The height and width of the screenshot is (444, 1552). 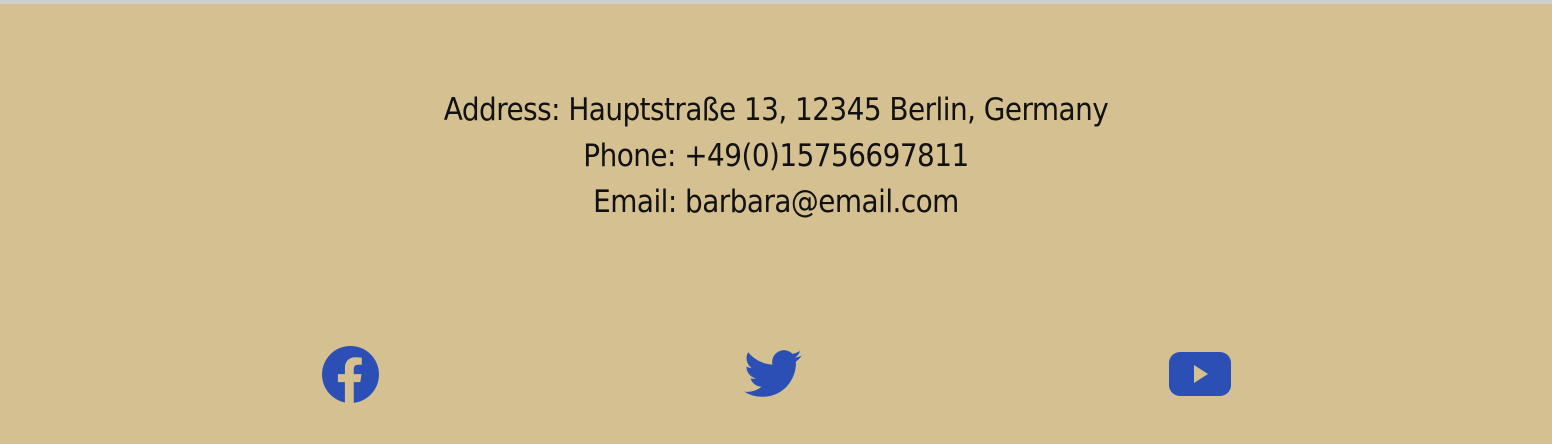 I want to click on youtube-link, so click(x=1199, y=374).